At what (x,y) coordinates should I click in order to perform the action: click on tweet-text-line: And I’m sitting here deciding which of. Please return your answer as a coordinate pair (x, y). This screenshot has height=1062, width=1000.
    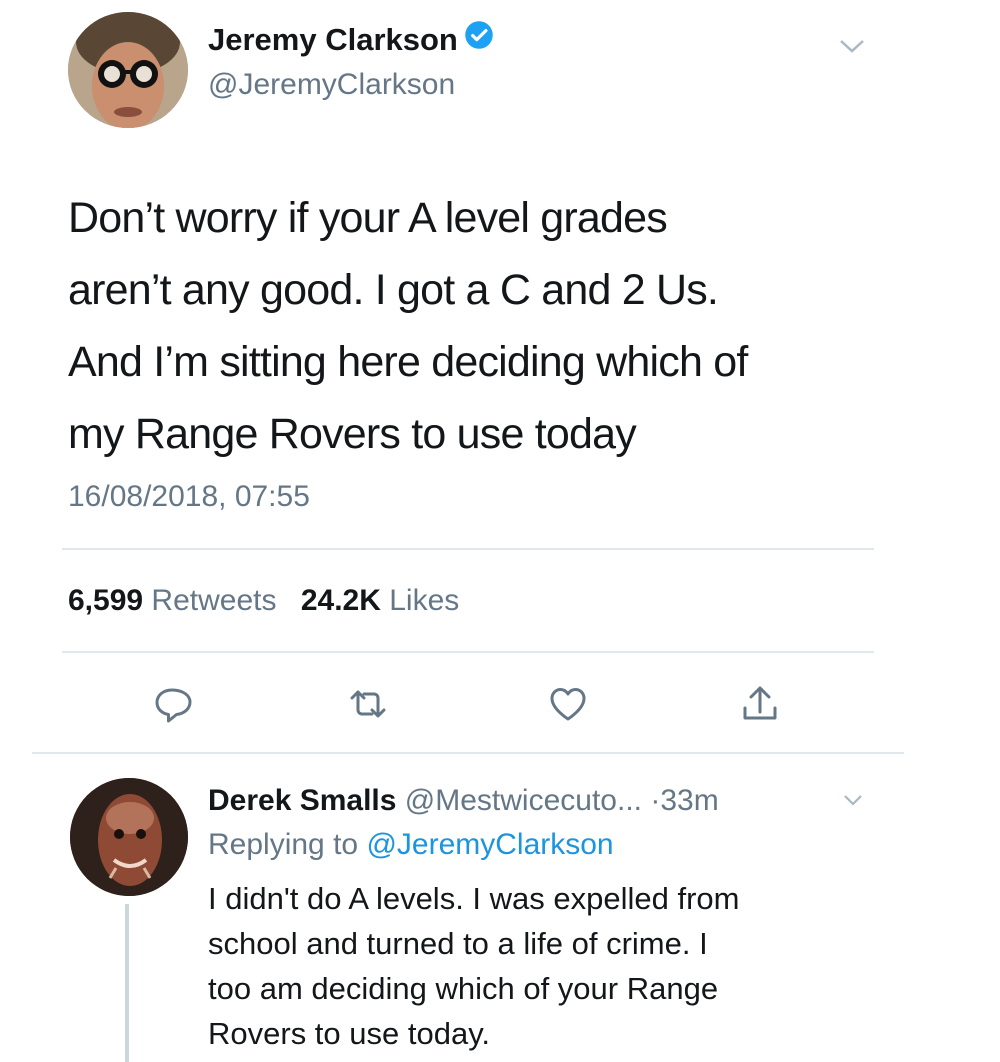
    Looking at the image, I should click on (408, 362).